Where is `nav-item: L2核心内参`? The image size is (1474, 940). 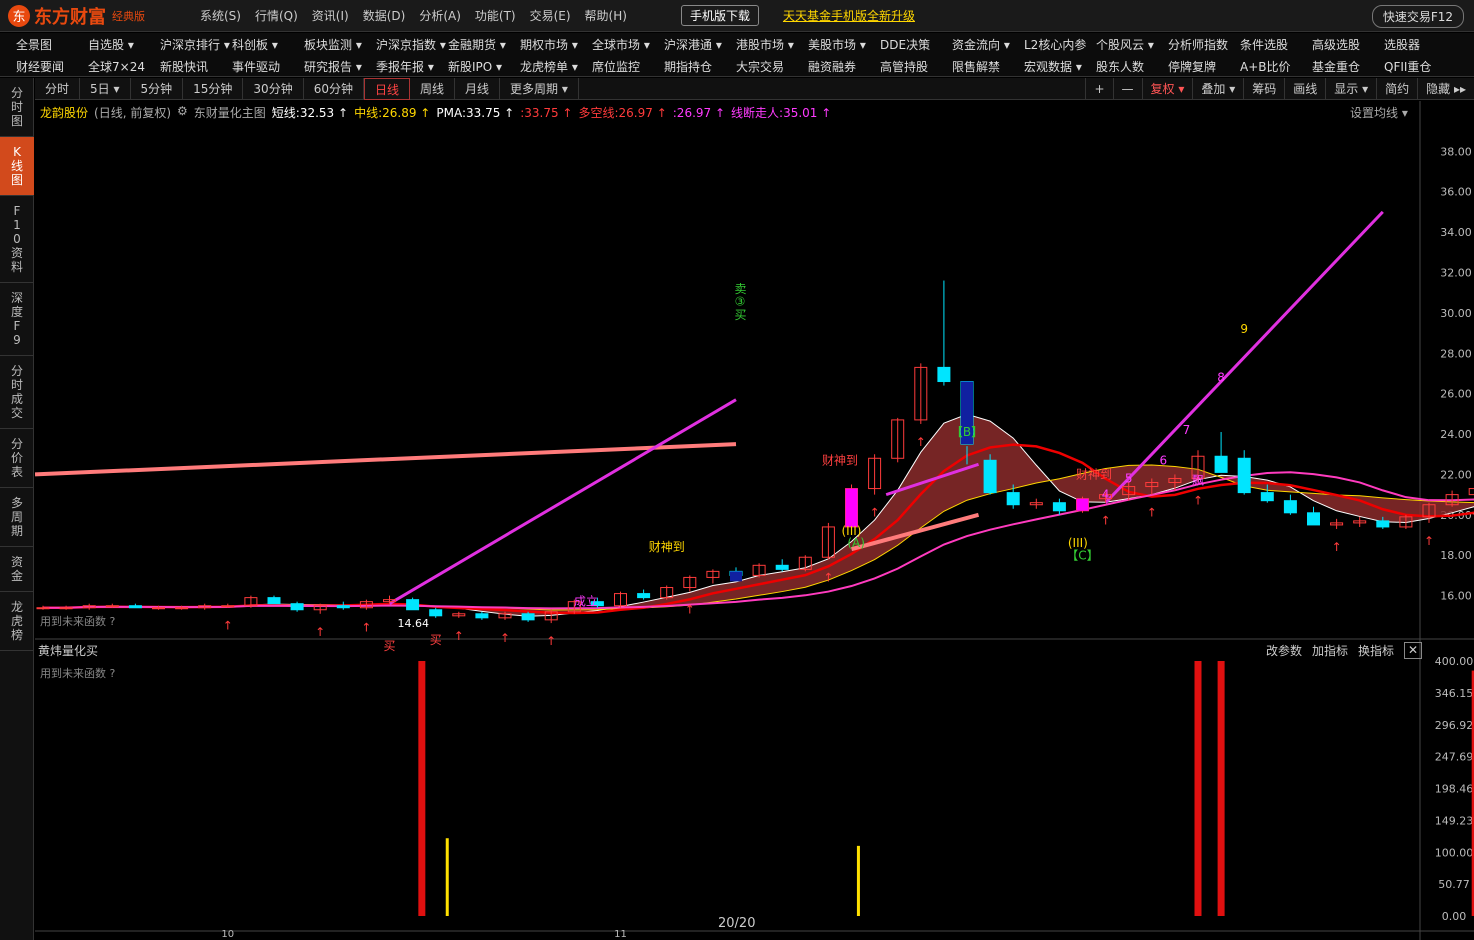 nav-item: L2核心内参 is located at coordinates (1047, 44).